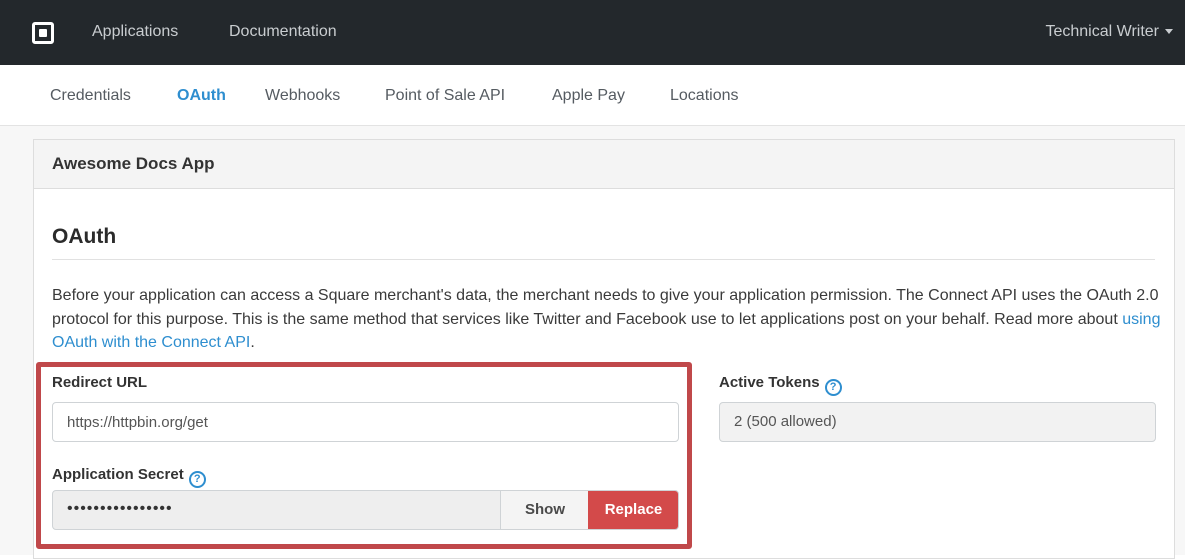 The width and height of the screenshot is (1185, 559). I want to click on description-end: ., so click(252, 342).